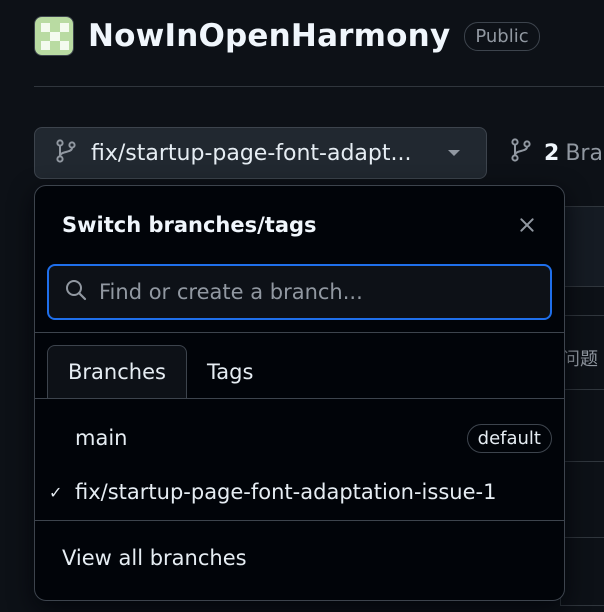 Image resolution: width=604 pixels, height=612 pixels. What do you see at coordinates (230, 371) in the screenshot?
I see `tab-tags: Tags` at bounding box center [230, 371].